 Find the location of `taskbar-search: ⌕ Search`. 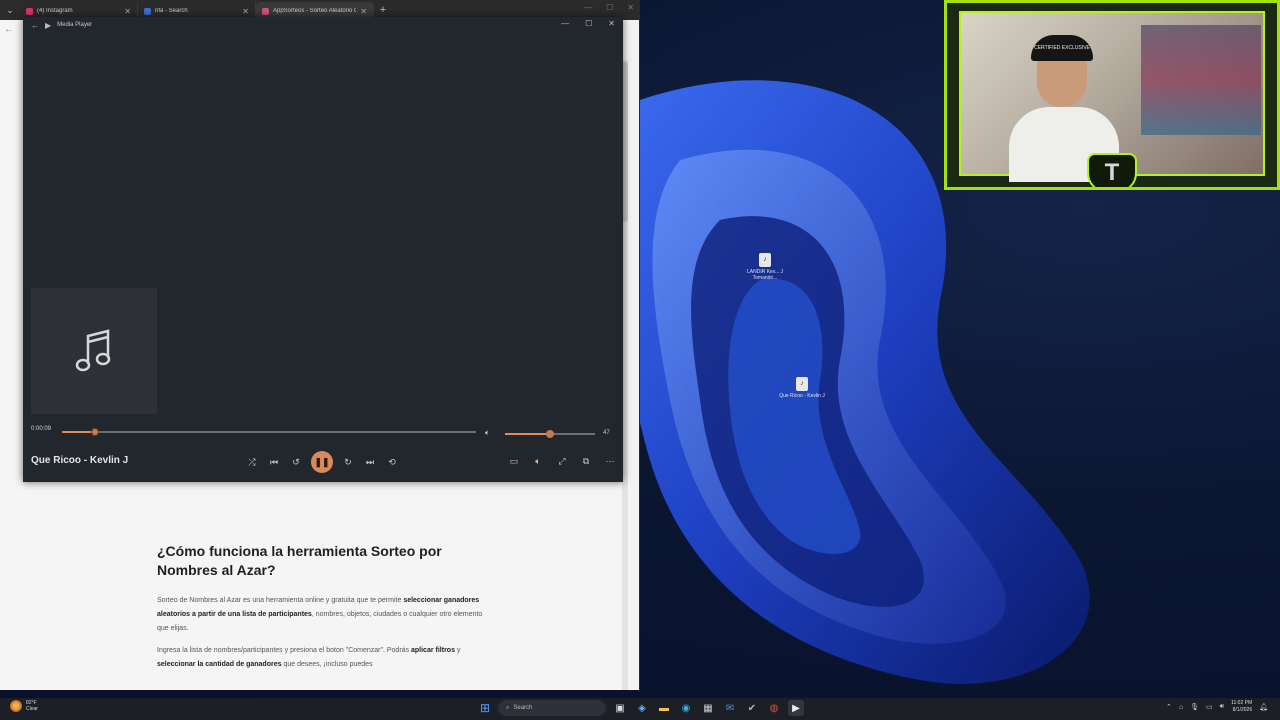

taskbar-search: ⌕ Search is located at coordinates (552, 708).